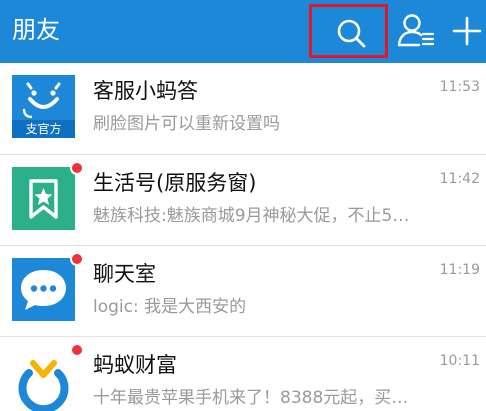 This screenshot has width=486, height=411. I want to click on conversation-preview: logic: 我是大西安的, so click(170, 307).